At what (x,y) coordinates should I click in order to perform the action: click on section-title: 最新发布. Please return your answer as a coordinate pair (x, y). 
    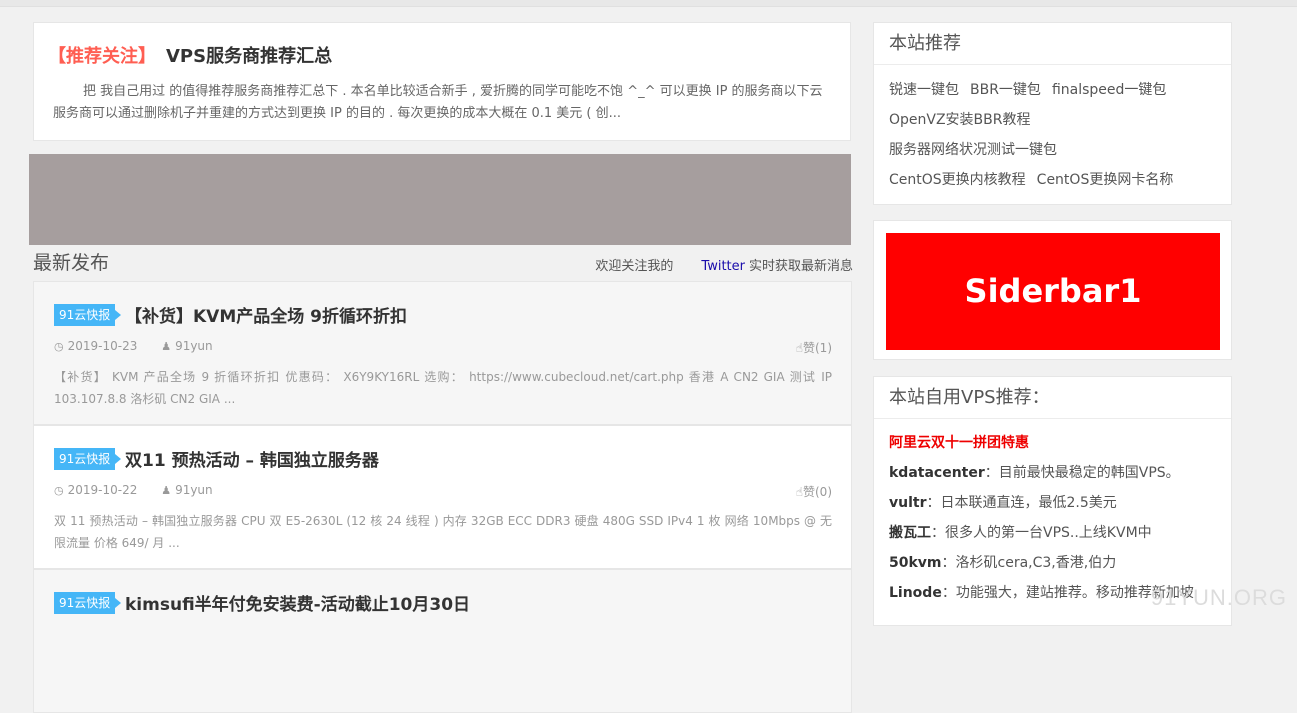
    Looking at the image, I should click on (71, 263).